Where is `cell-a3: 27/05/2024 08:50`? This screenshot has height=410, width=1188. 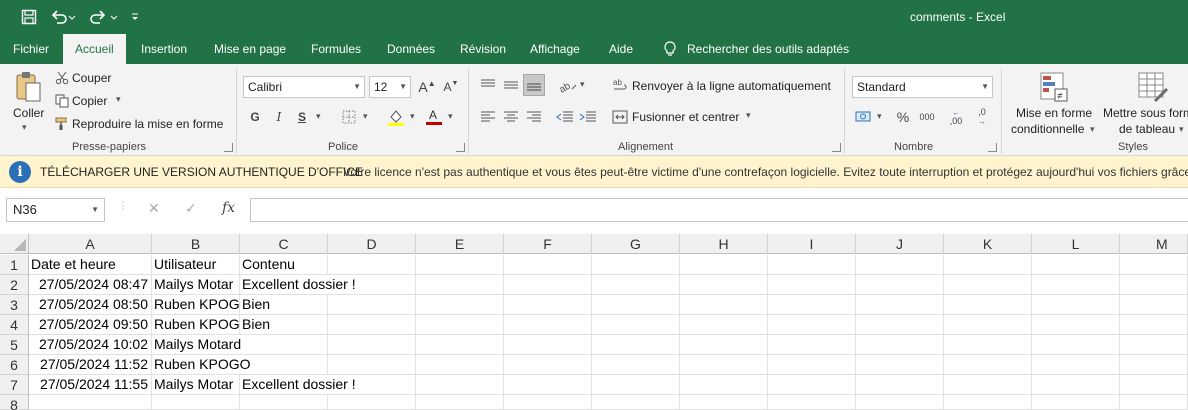 cell-a3: 27/05/2024 08:50 is located at coordinates (90, 305).